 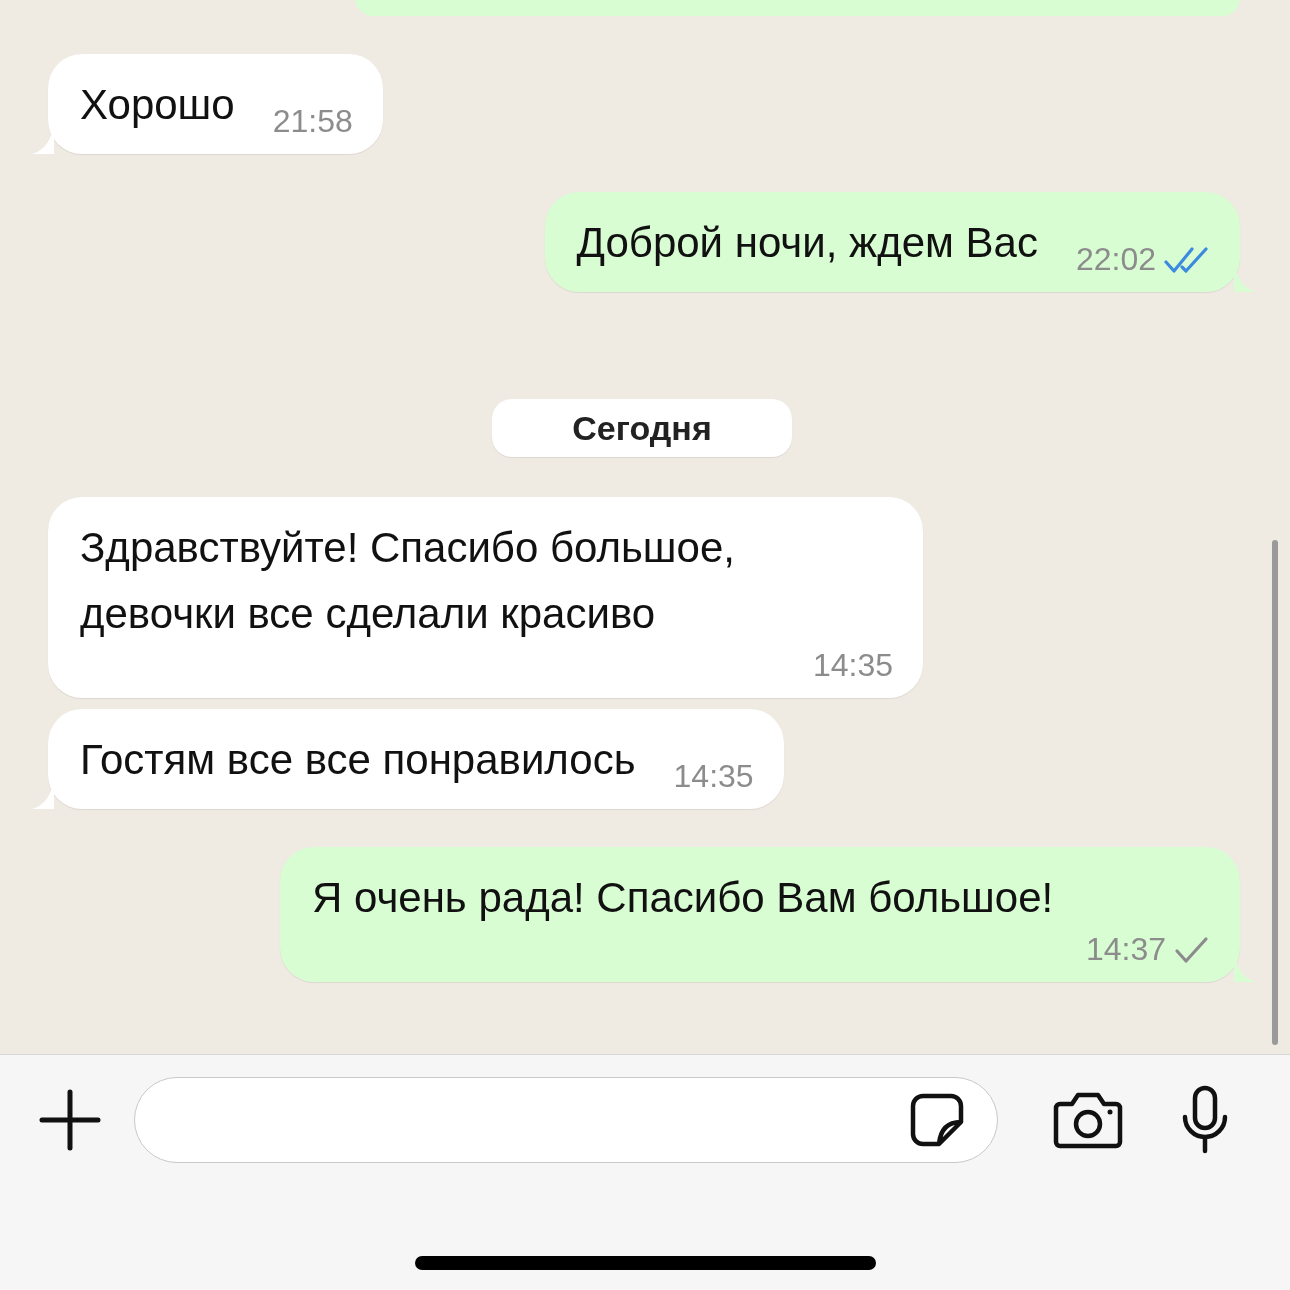 I want to click on message-text: Гостям все все понравилось, so click(x=358, y=760).